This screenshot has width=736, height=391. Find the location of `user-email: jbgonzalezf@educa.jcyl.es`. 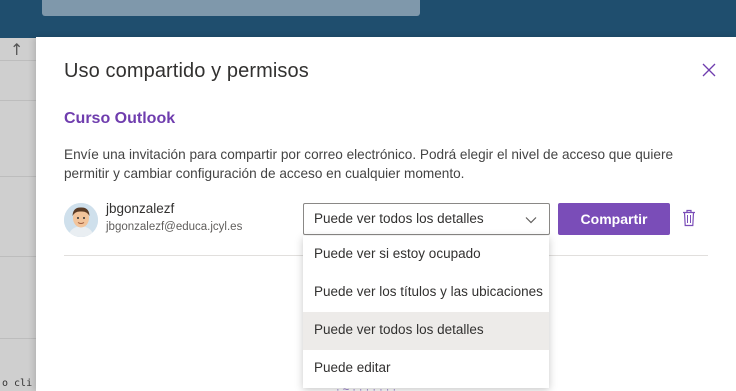

user-email: jbgonzalezf@educa.jcyl.es is located at coordinates (174, 227).